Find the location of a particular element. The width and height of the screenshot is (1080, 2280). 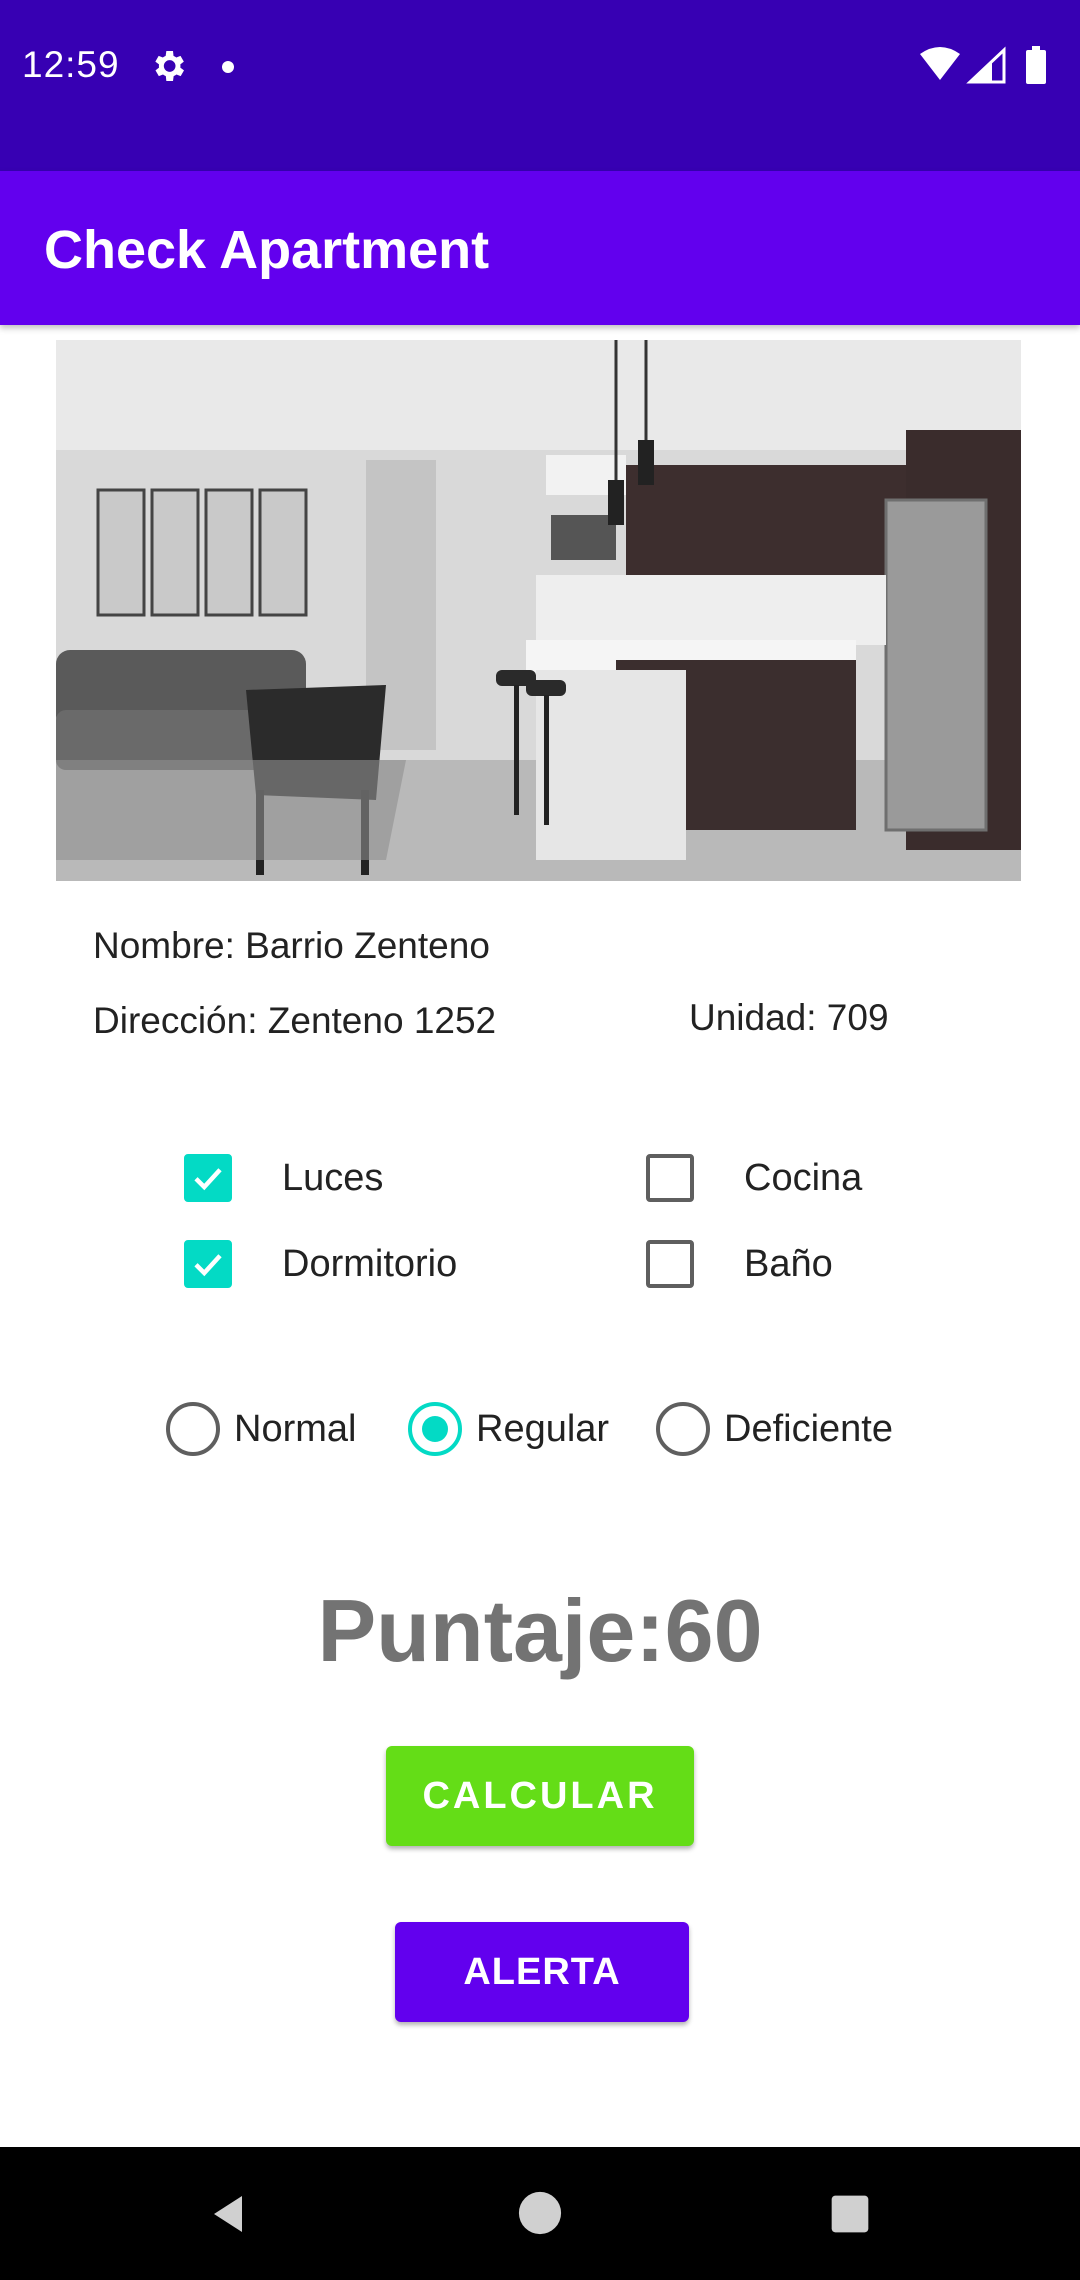

score-text: Puntaje:60 is located at coordinates (540, 1630).